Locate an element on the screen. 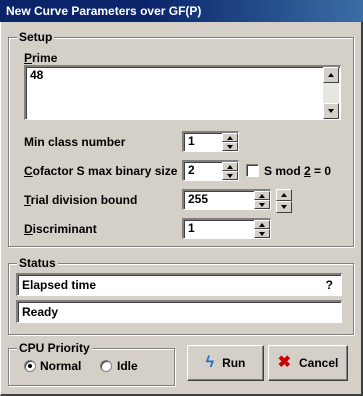 Image resolution: width=363 pixels, height=396 pixels. min-class-label: Min class number is located at coordinates (75, 142).